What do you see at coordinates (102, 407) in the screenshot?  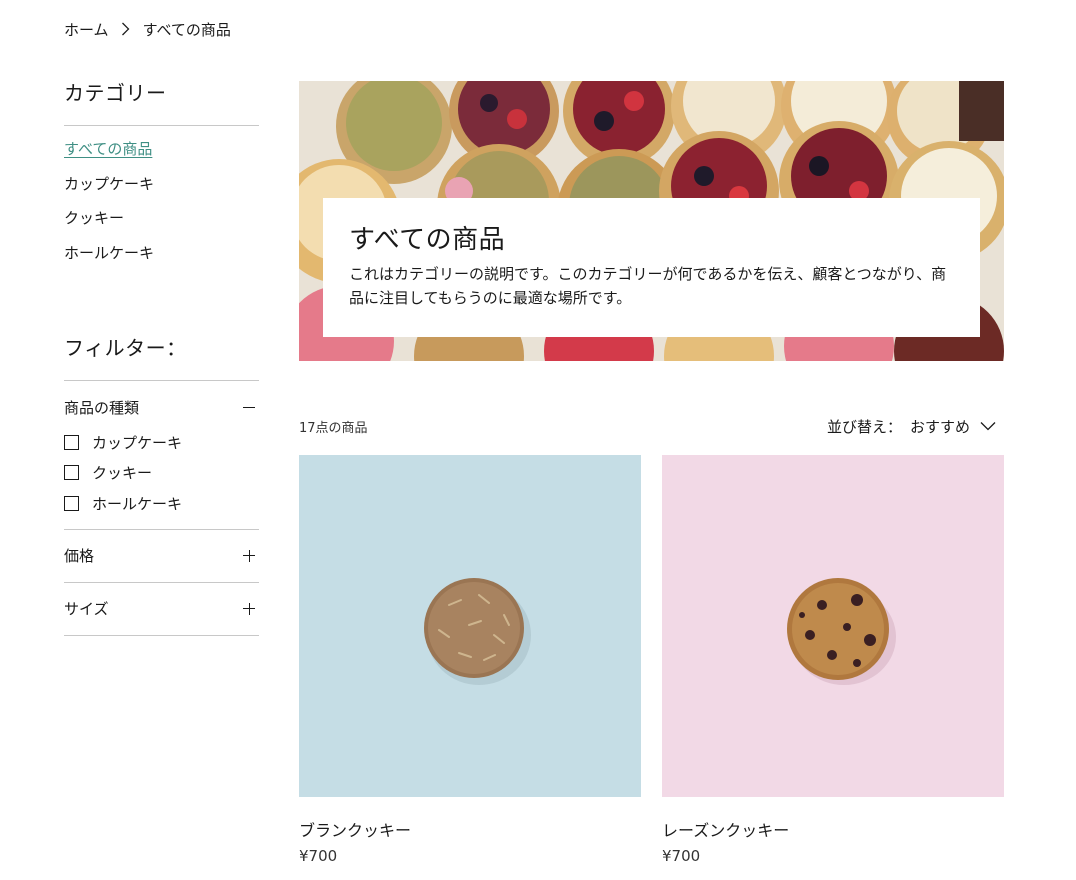 I see `filter-product-type-label: 商品の種類` at bounding box center [102, 407].